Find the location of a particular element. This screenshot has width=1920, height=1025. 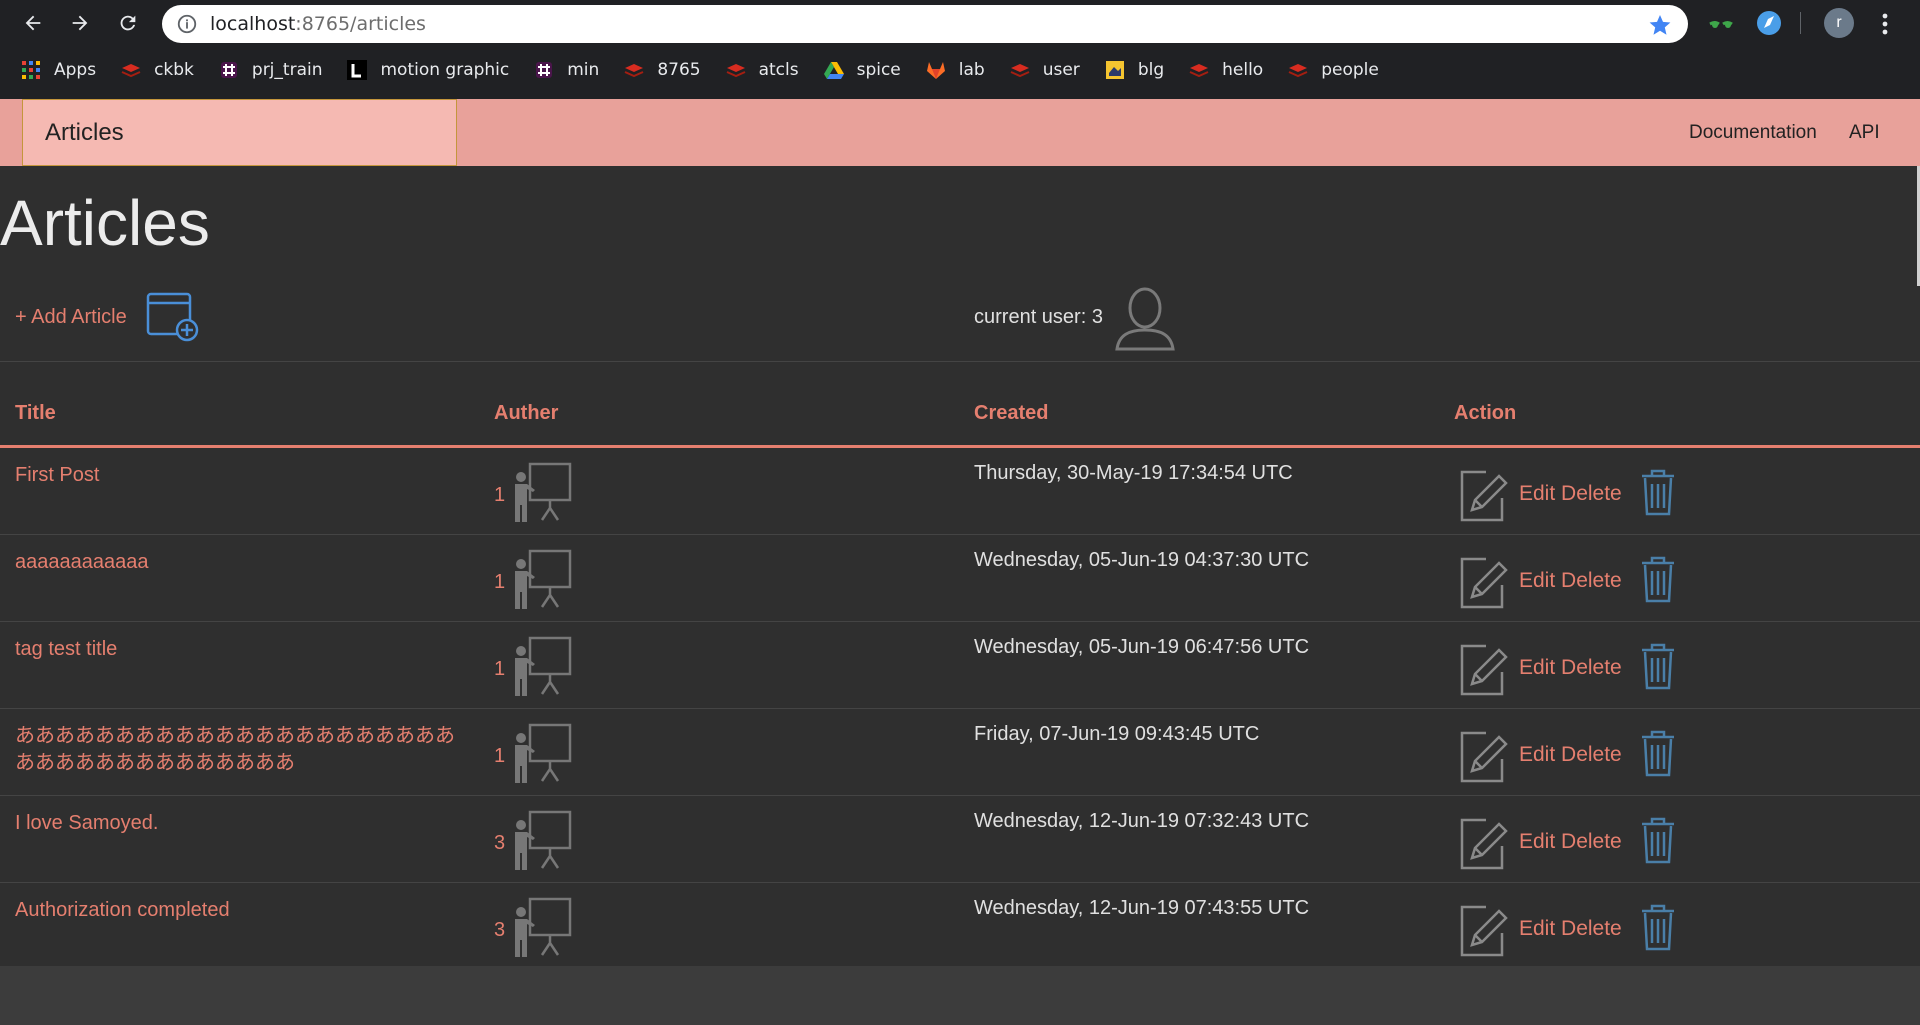

bookmark-label: prj_train is located at coordinates (287, 70).